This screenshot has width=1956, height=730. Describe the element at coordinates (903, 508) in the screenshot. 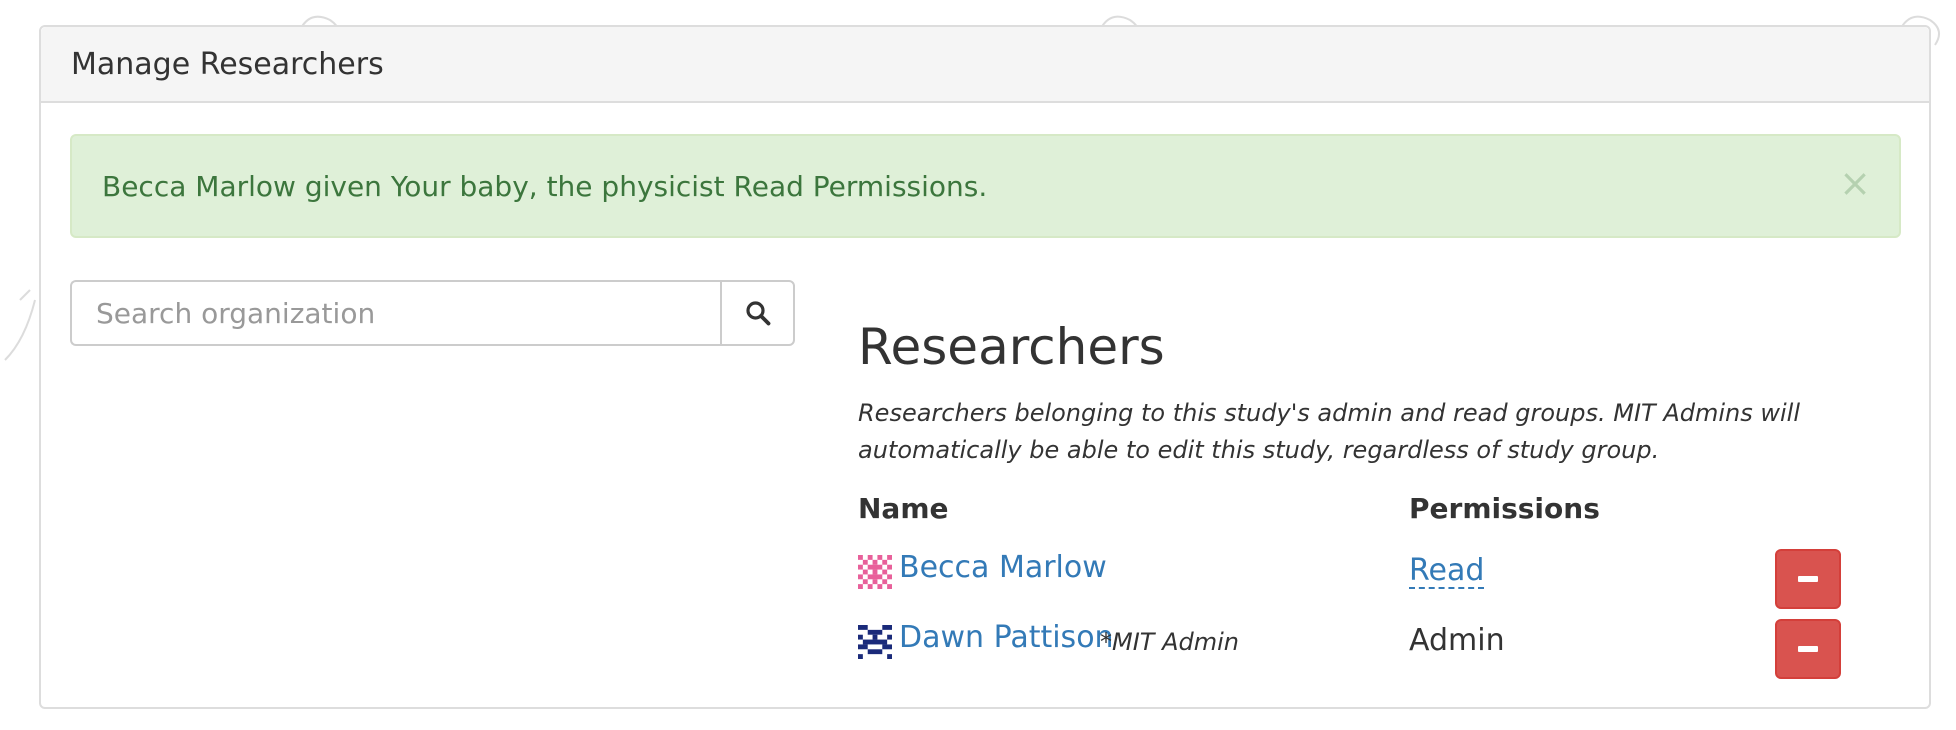

I see `header-name: Name` at that location.